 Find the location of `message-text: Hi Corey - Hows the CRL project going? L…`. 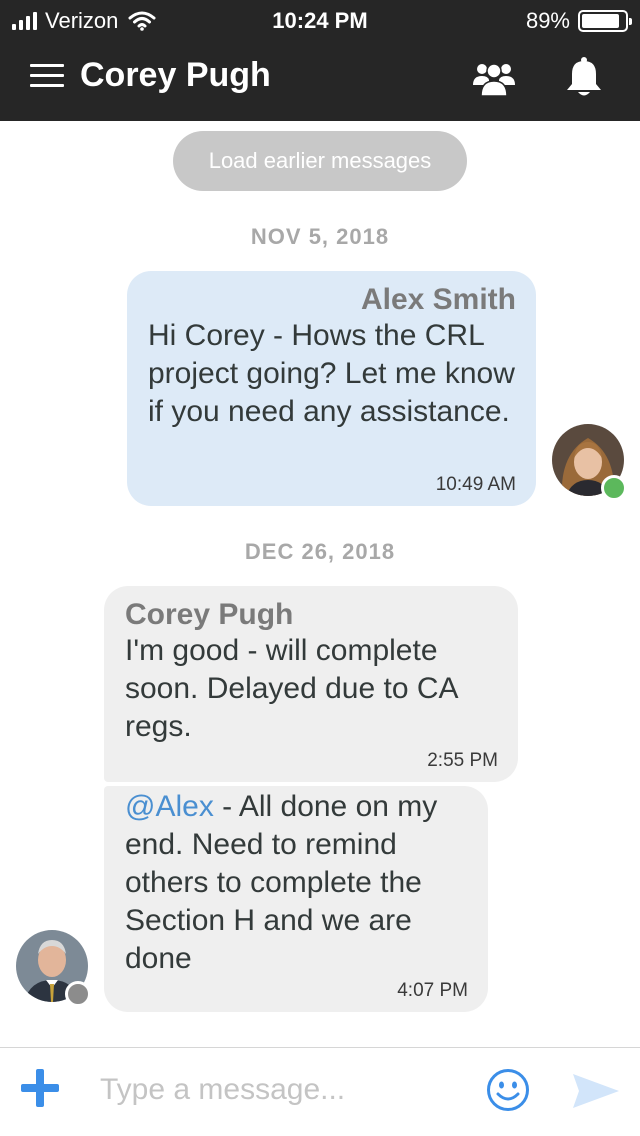

message-text: Hi Corey - Hows the CRL project going? L… is located at coordinates (331, 373).